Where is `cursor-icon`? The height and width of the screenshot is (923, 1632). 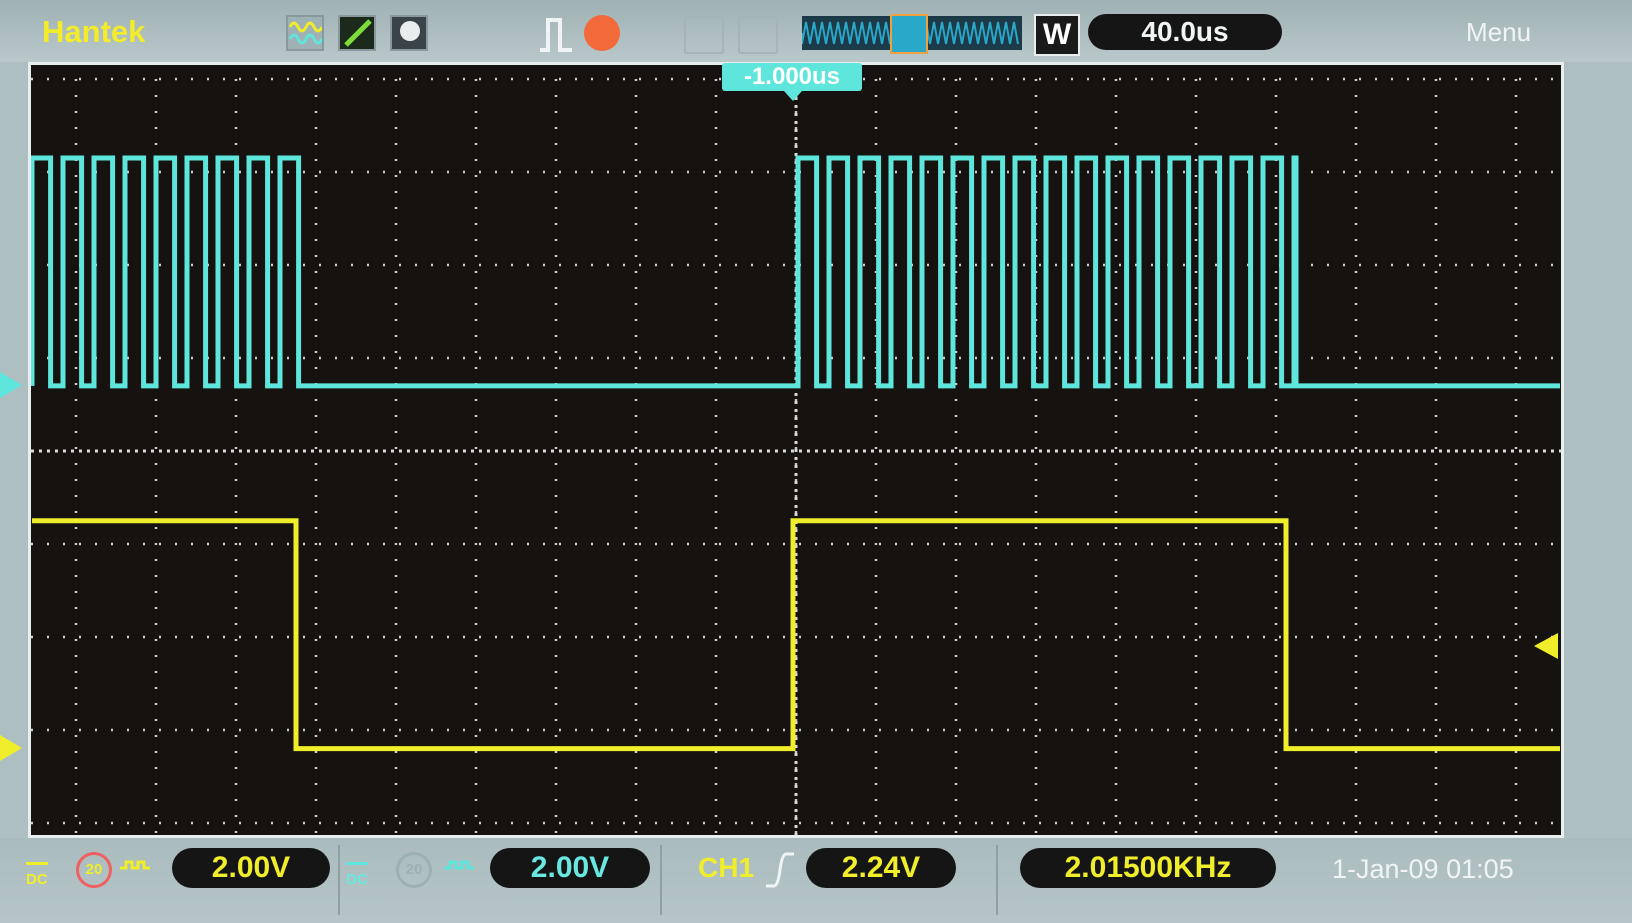
cursor-icon is located at coordinates (357, 33).